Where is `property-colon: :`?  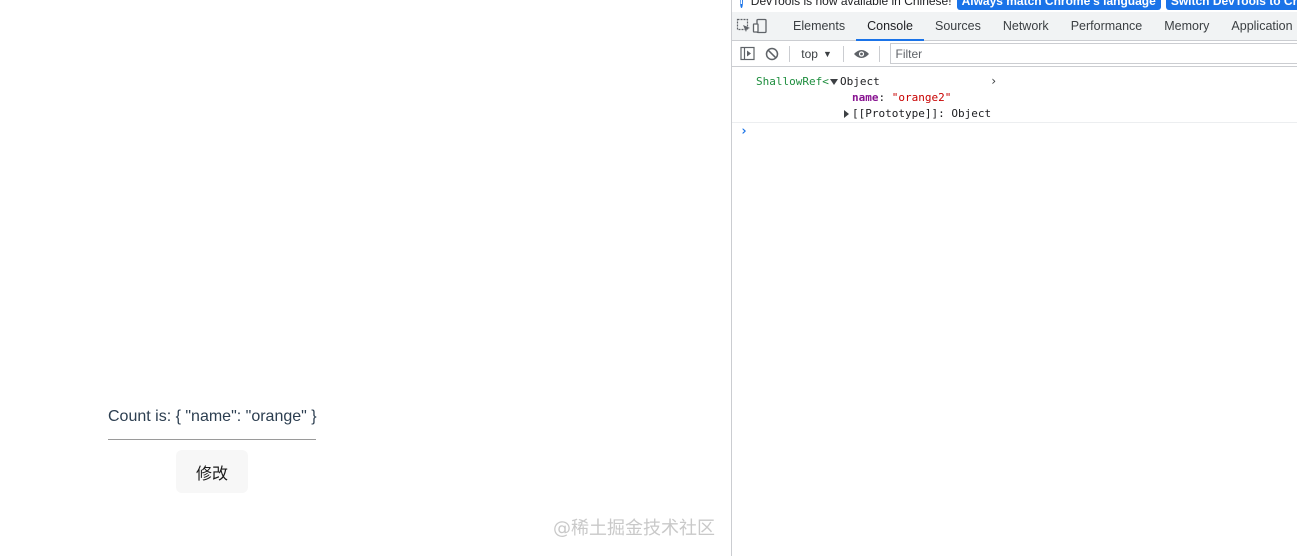 property-colon: : is located at coordinates (885, 97).